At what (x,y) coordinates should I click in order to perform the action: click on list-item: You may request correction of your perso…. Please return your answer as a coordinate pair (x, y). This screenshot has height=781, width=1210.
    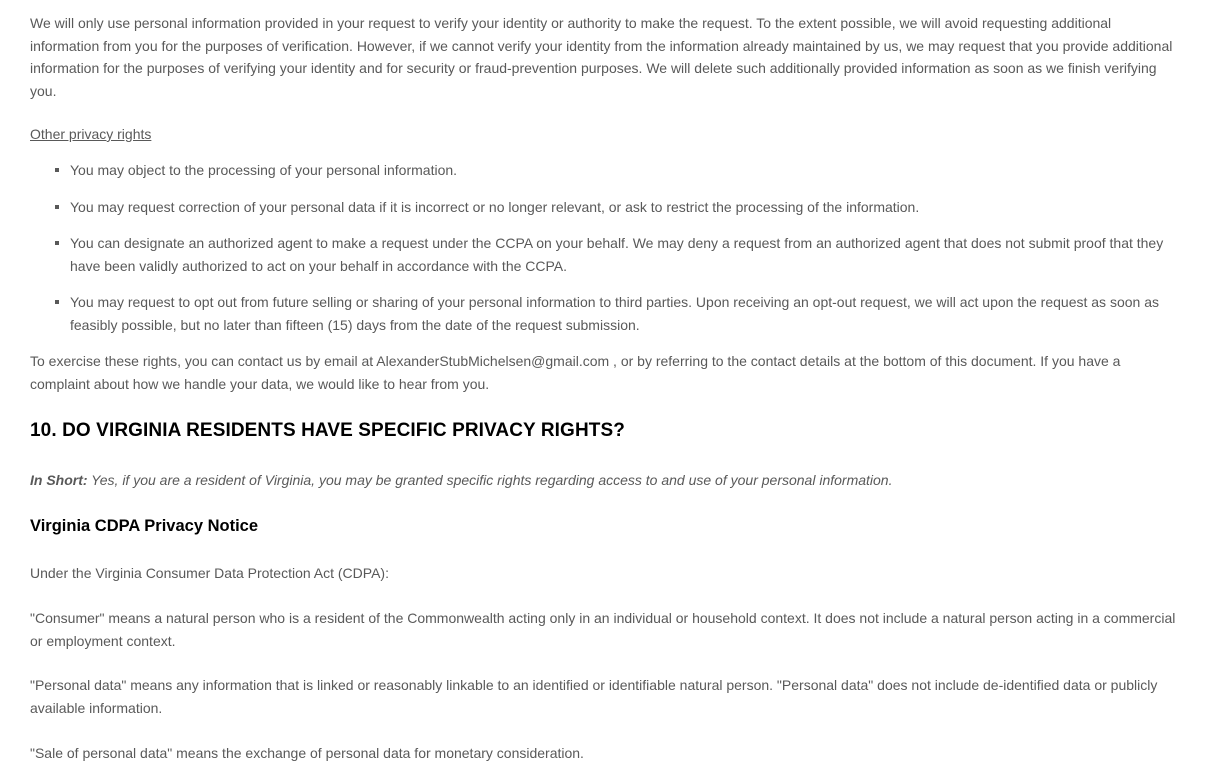
    Looking at the image, I should click on (605, 207).